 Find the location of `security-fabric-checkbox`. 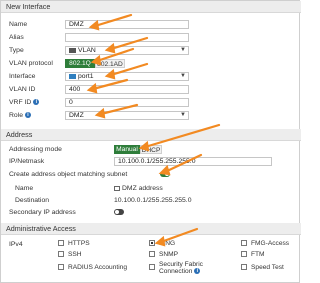

security-fabric-checkbox is located at coordinates (152, 267).